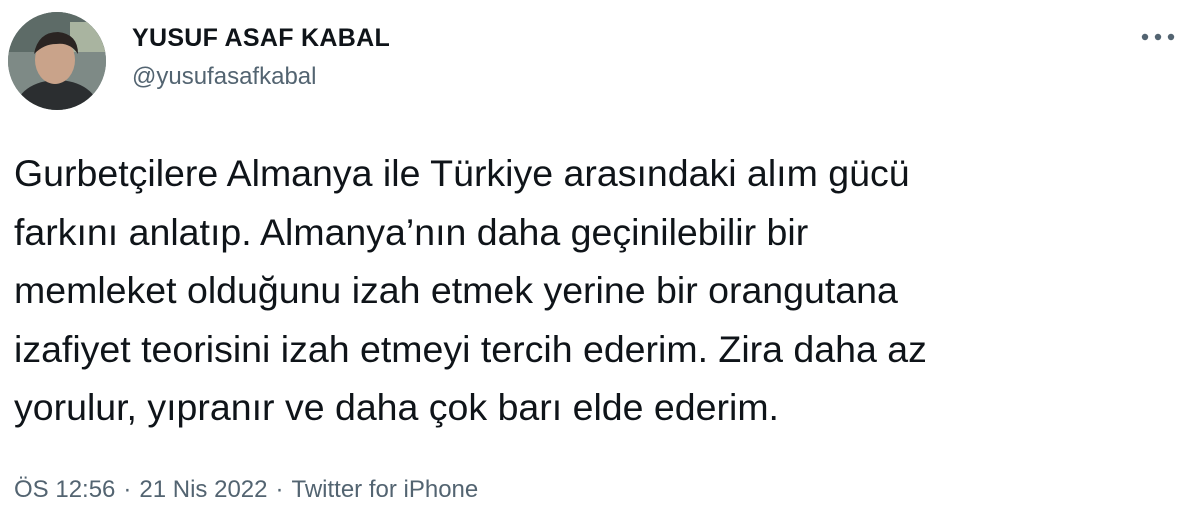  I want to click on author-block: YUSUF ASAF KABAL @yusufasafkabal, so click(261, 57).